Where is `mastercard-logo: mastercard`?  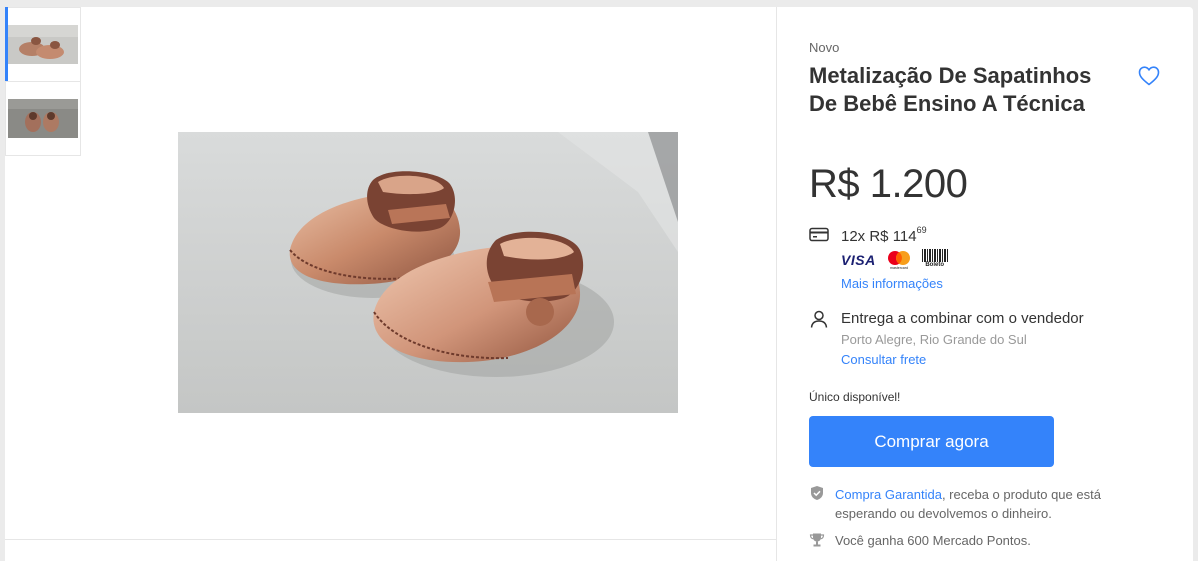
mastercard-logo: mastercard is located at coordinates (899, 260).